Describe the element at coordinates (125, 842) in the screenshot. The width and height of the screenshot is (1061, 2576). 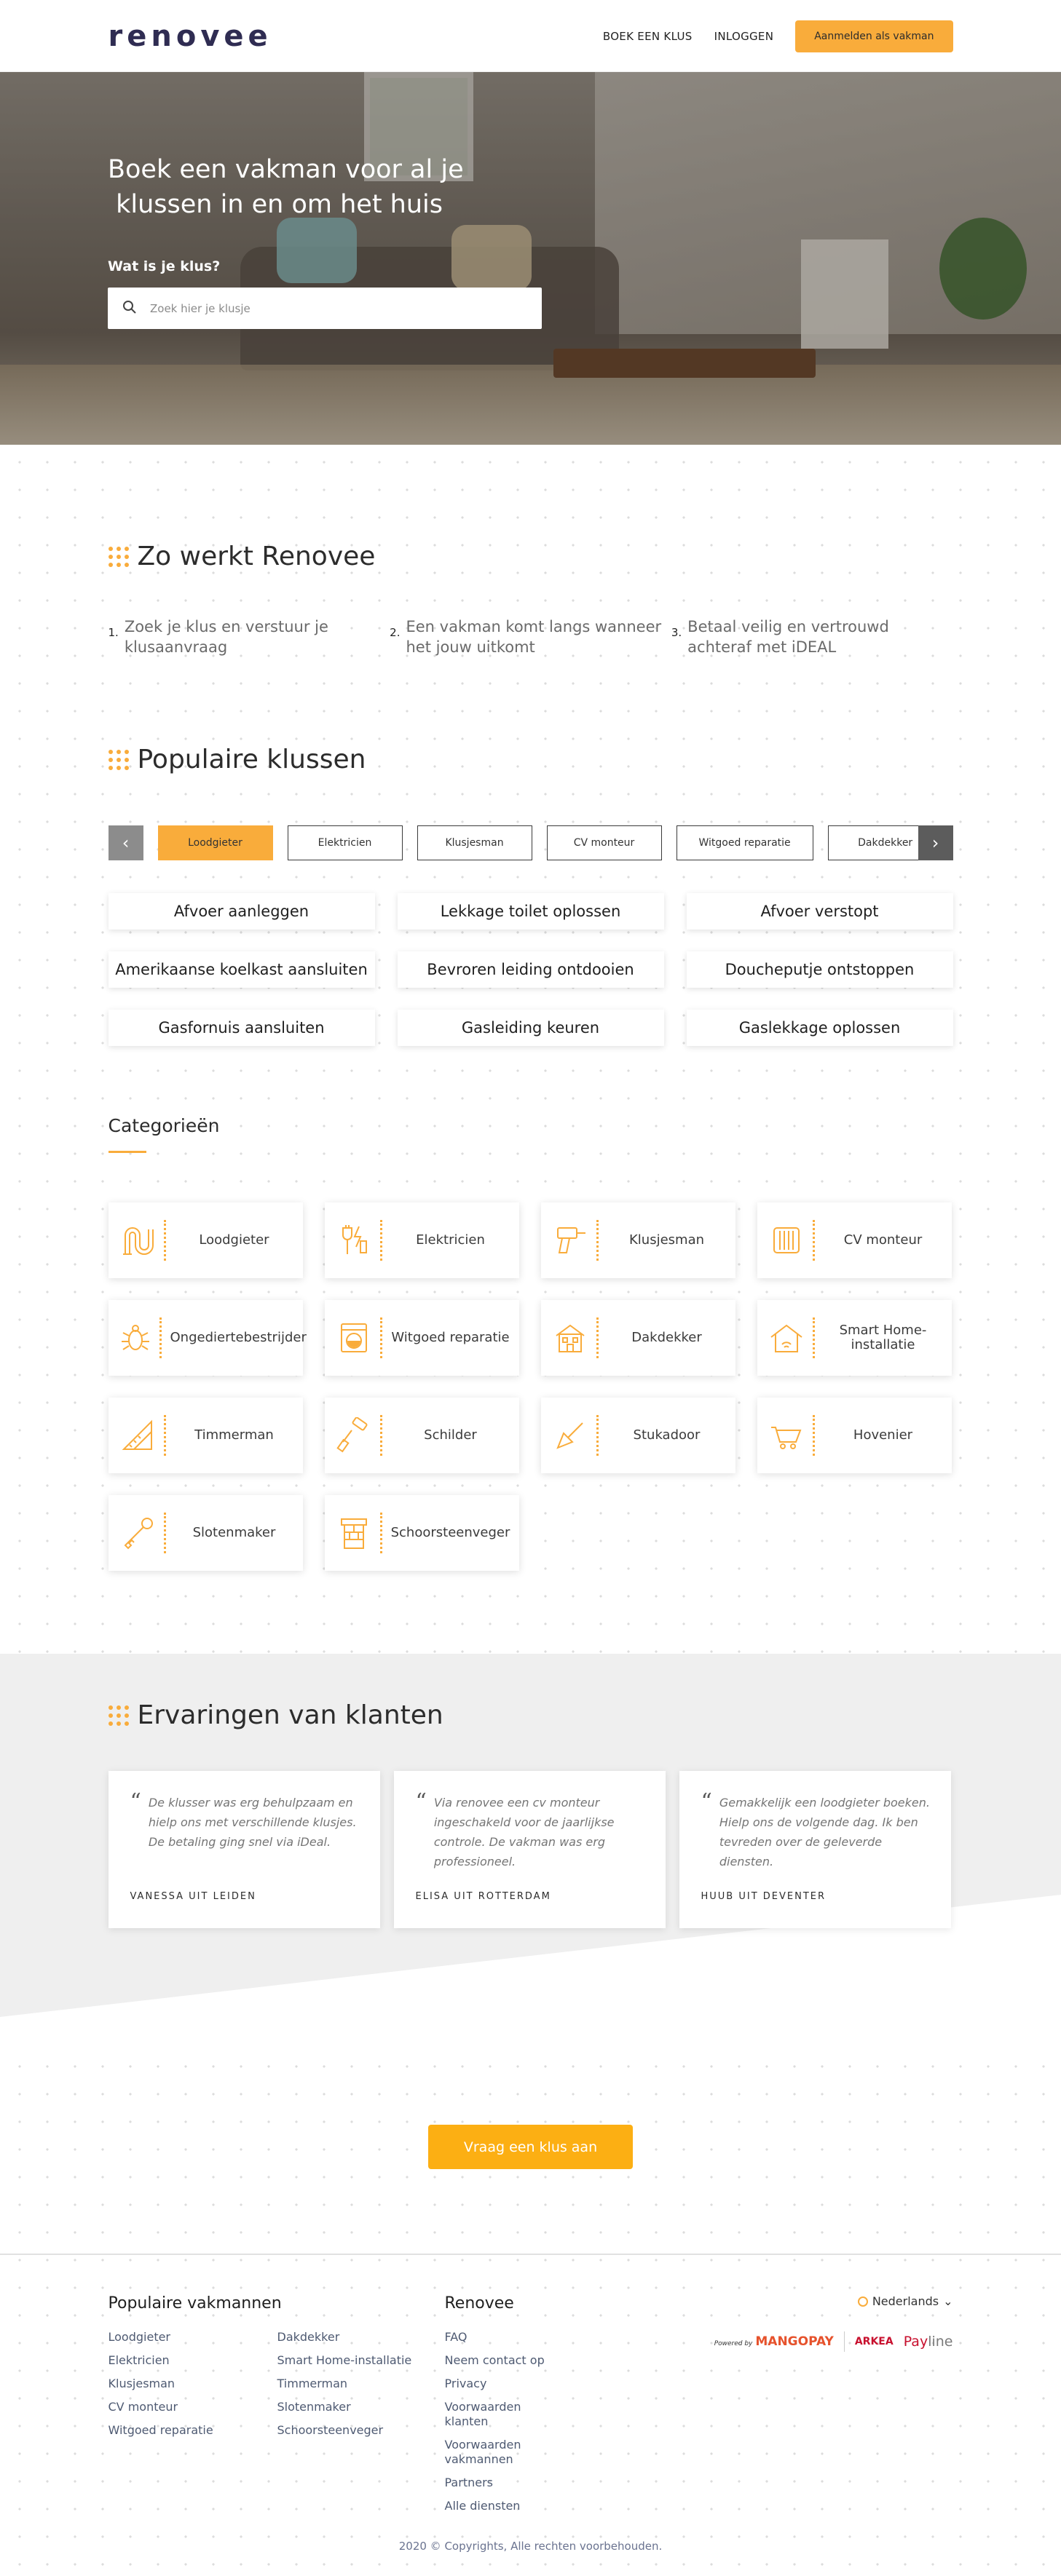
I see `chevron-left-icon: ‹` at that location.